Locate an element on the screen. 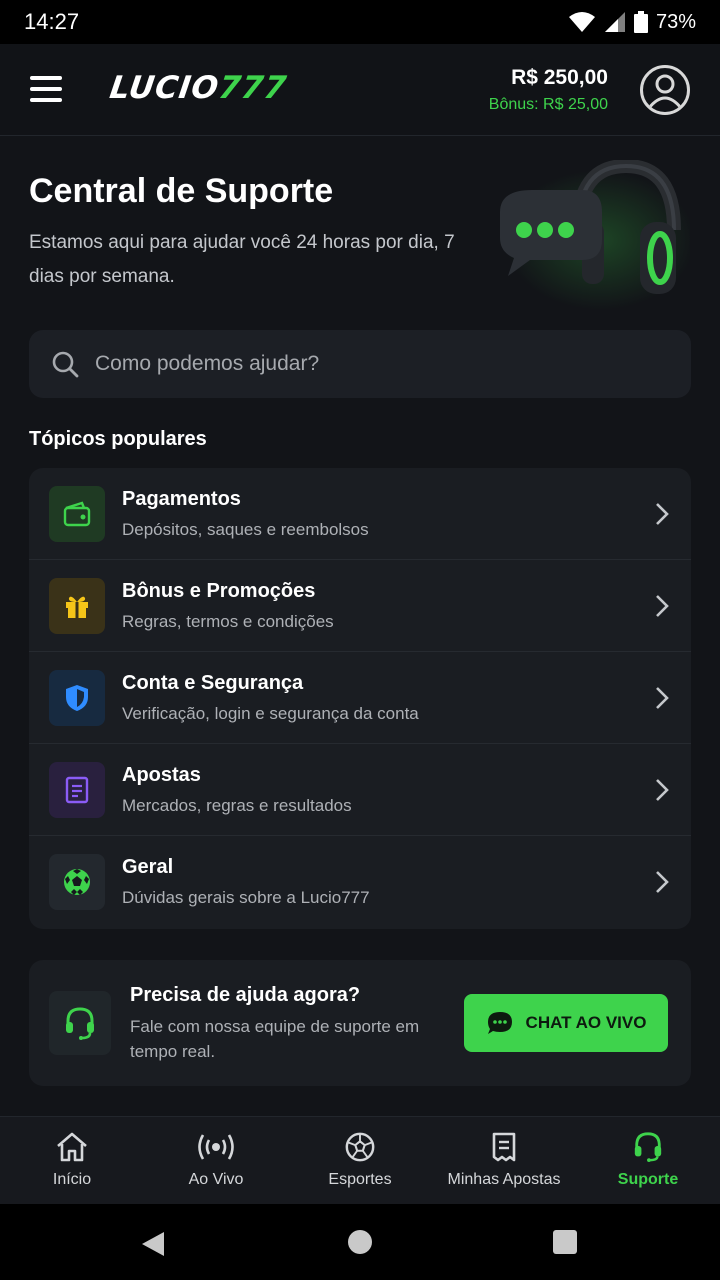 The height and width of the screenshot is (1280, 720). status-icons: 73% is located at coordinates (632, 22).